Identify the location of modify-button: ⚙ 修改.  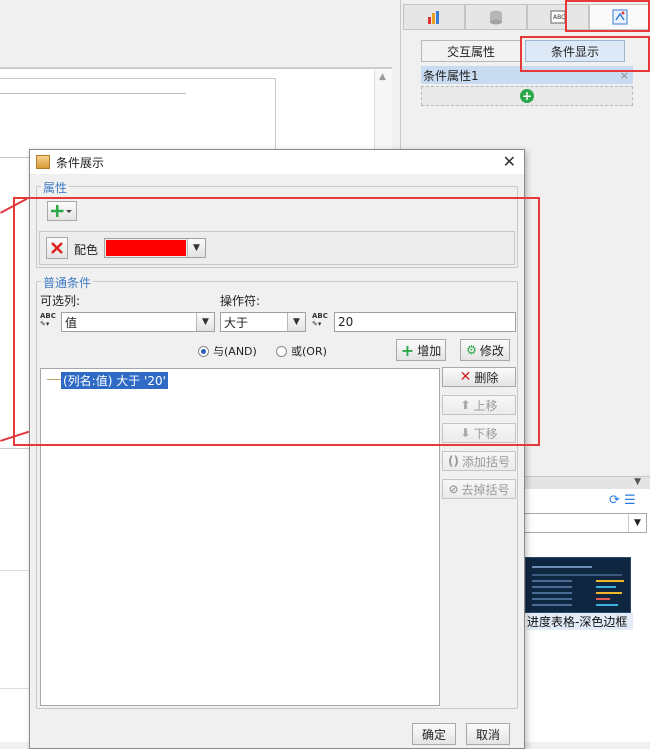
(485, 350).